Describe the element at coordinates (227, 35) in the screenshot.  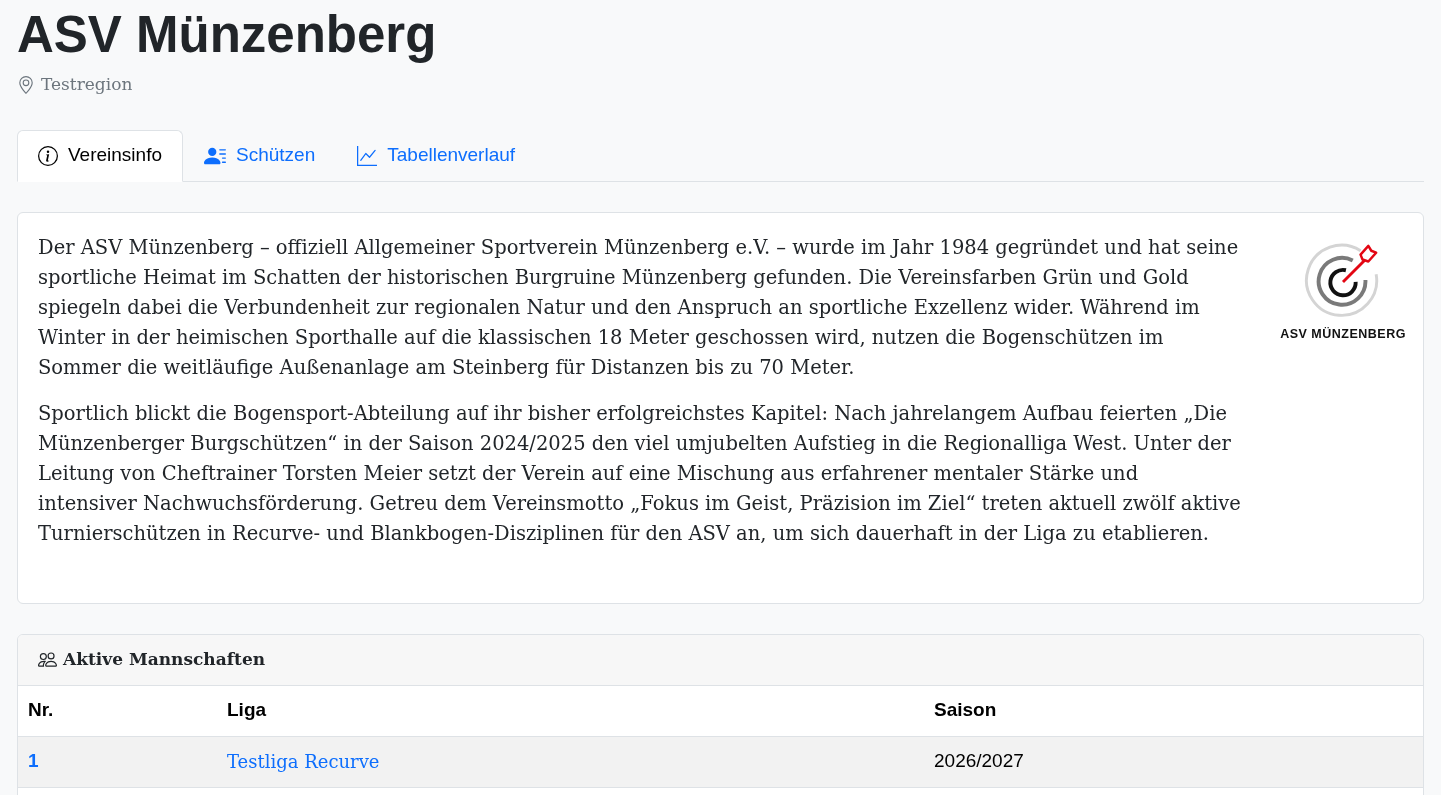
I see `page-title: ASV Münzenberg` at that location.